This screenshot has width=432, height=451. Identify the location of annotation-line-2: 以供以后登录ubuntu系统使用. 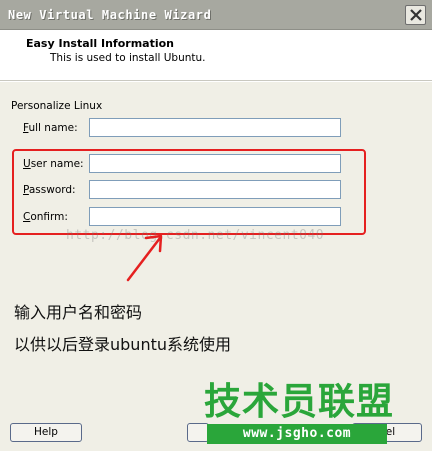
(122, 344).